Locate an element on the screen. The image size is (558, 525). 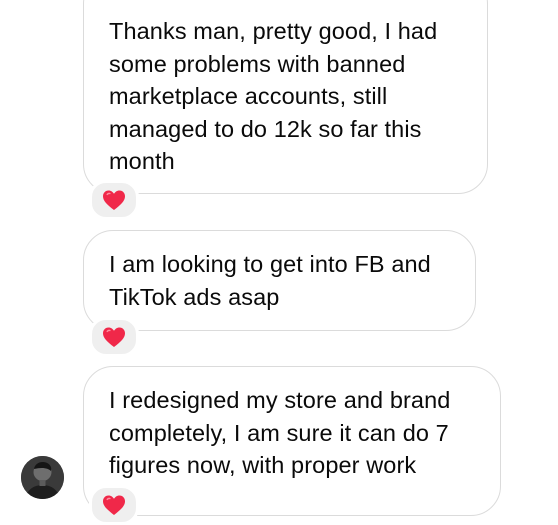
profile-photo-icon is located at coordinates (42, 477).